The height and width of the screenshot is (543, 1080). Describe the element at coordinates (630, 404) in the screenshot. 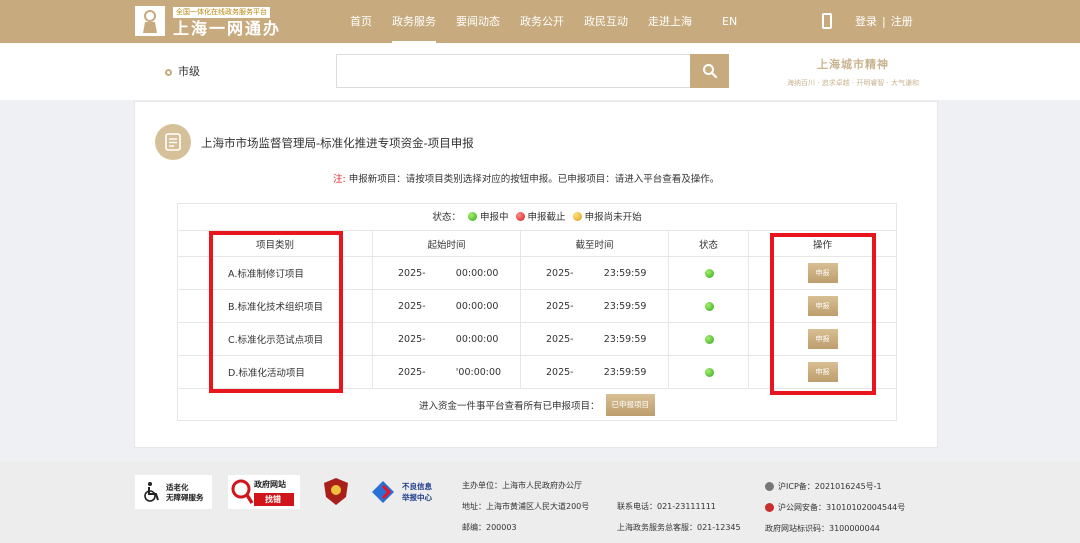

I see `submitted-projects-button: 已申报项目` at that location.